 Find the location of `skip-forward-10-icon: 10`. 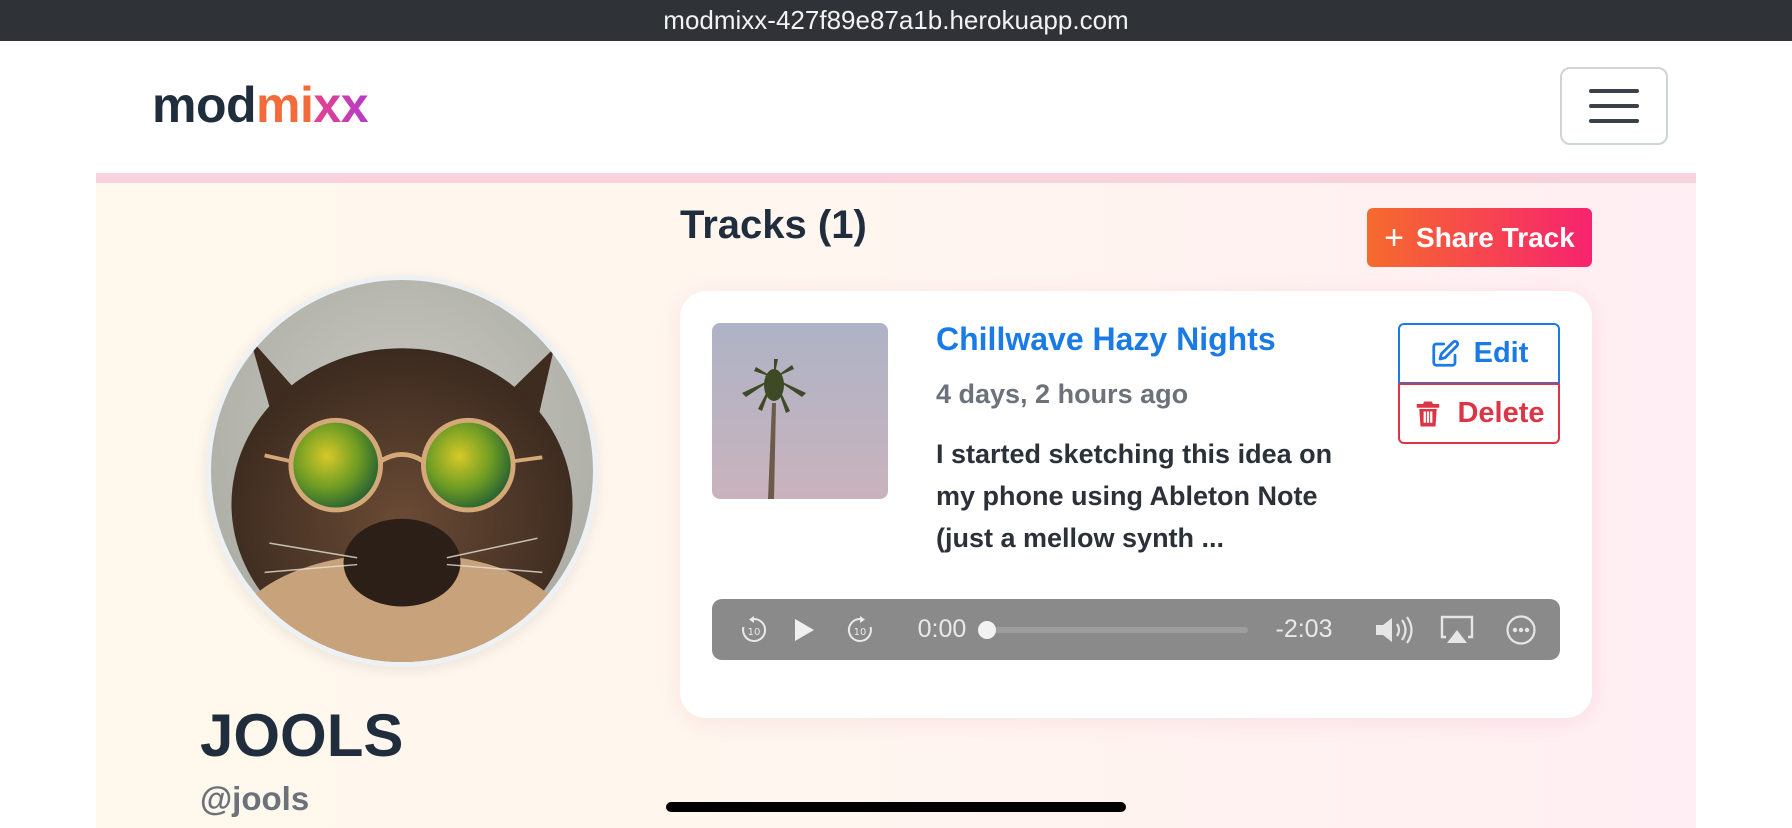

skip-forward-10-icon: 10 is located at coordinates (859, 628).